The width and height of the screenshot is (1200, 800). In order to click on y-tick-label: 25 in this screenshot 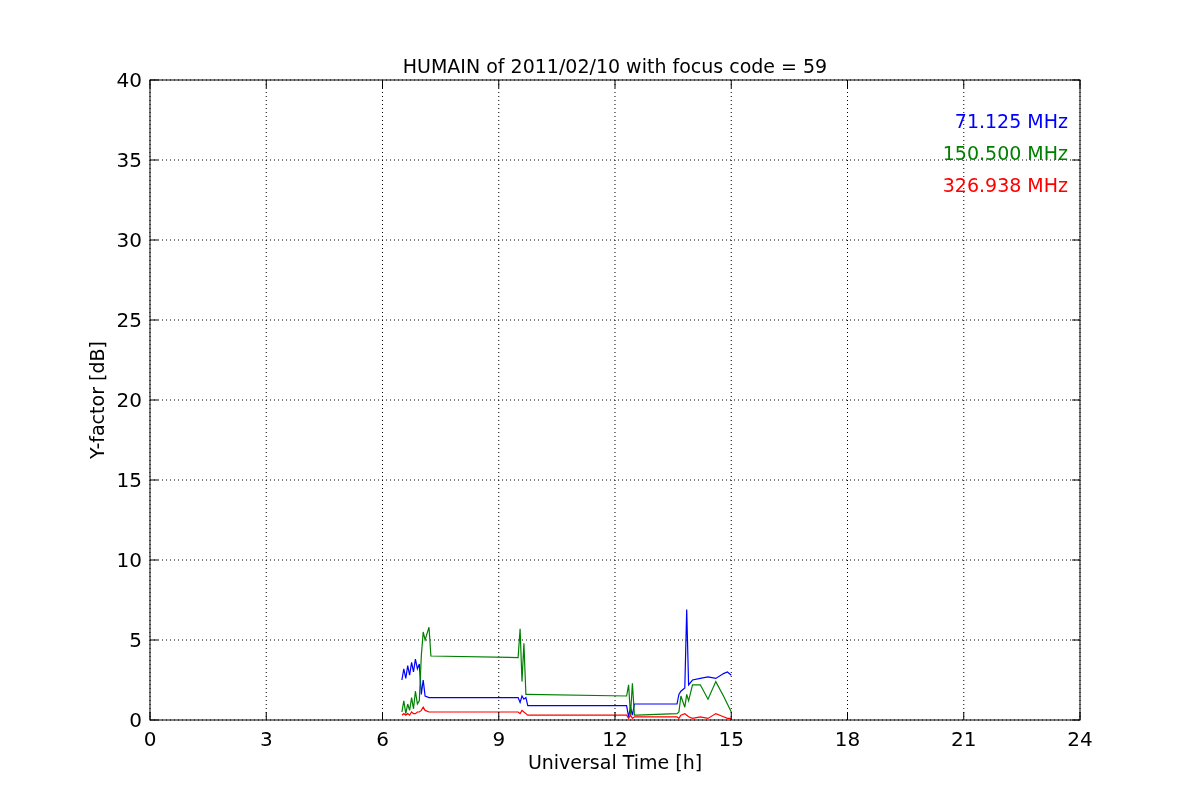, I will do `click(129, 320)`.